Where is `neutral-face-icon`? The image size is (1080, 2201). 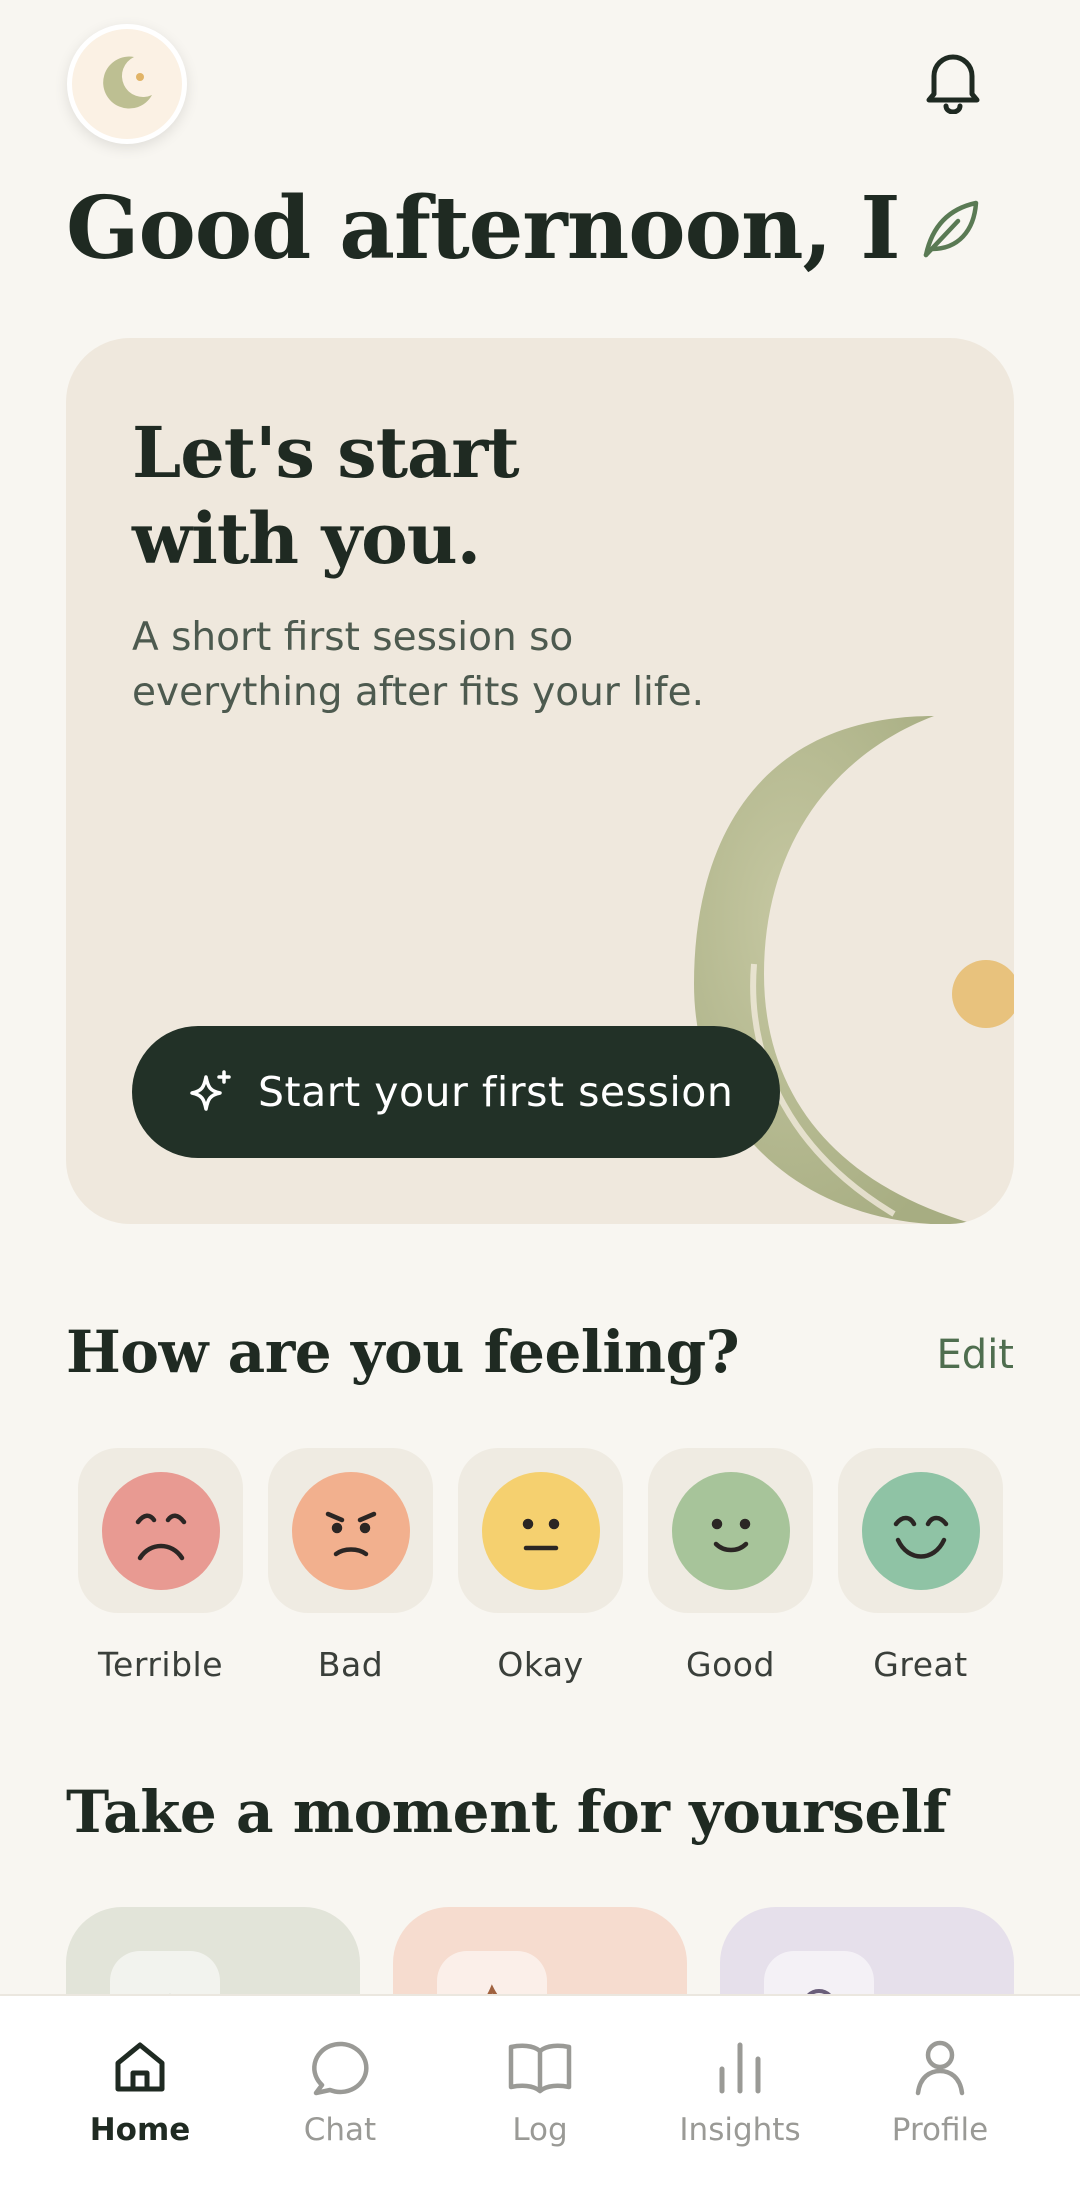
neutral-face-icon is located at coordinates (540, 1530).